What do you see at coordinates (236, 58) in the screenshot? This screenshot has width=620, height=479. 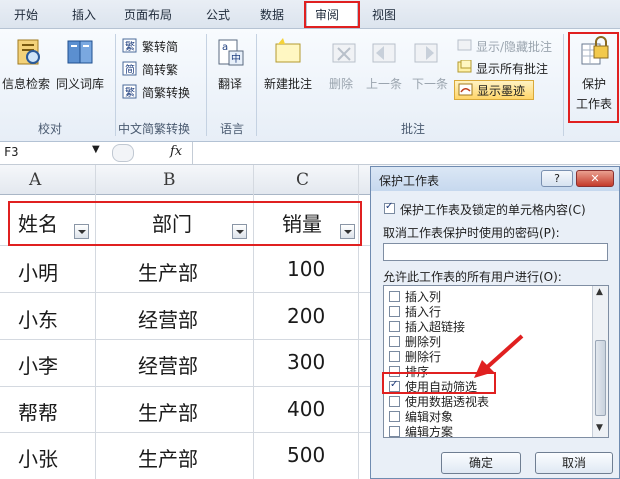 I see `svg-text: 中` at bounding box center [236, 58].